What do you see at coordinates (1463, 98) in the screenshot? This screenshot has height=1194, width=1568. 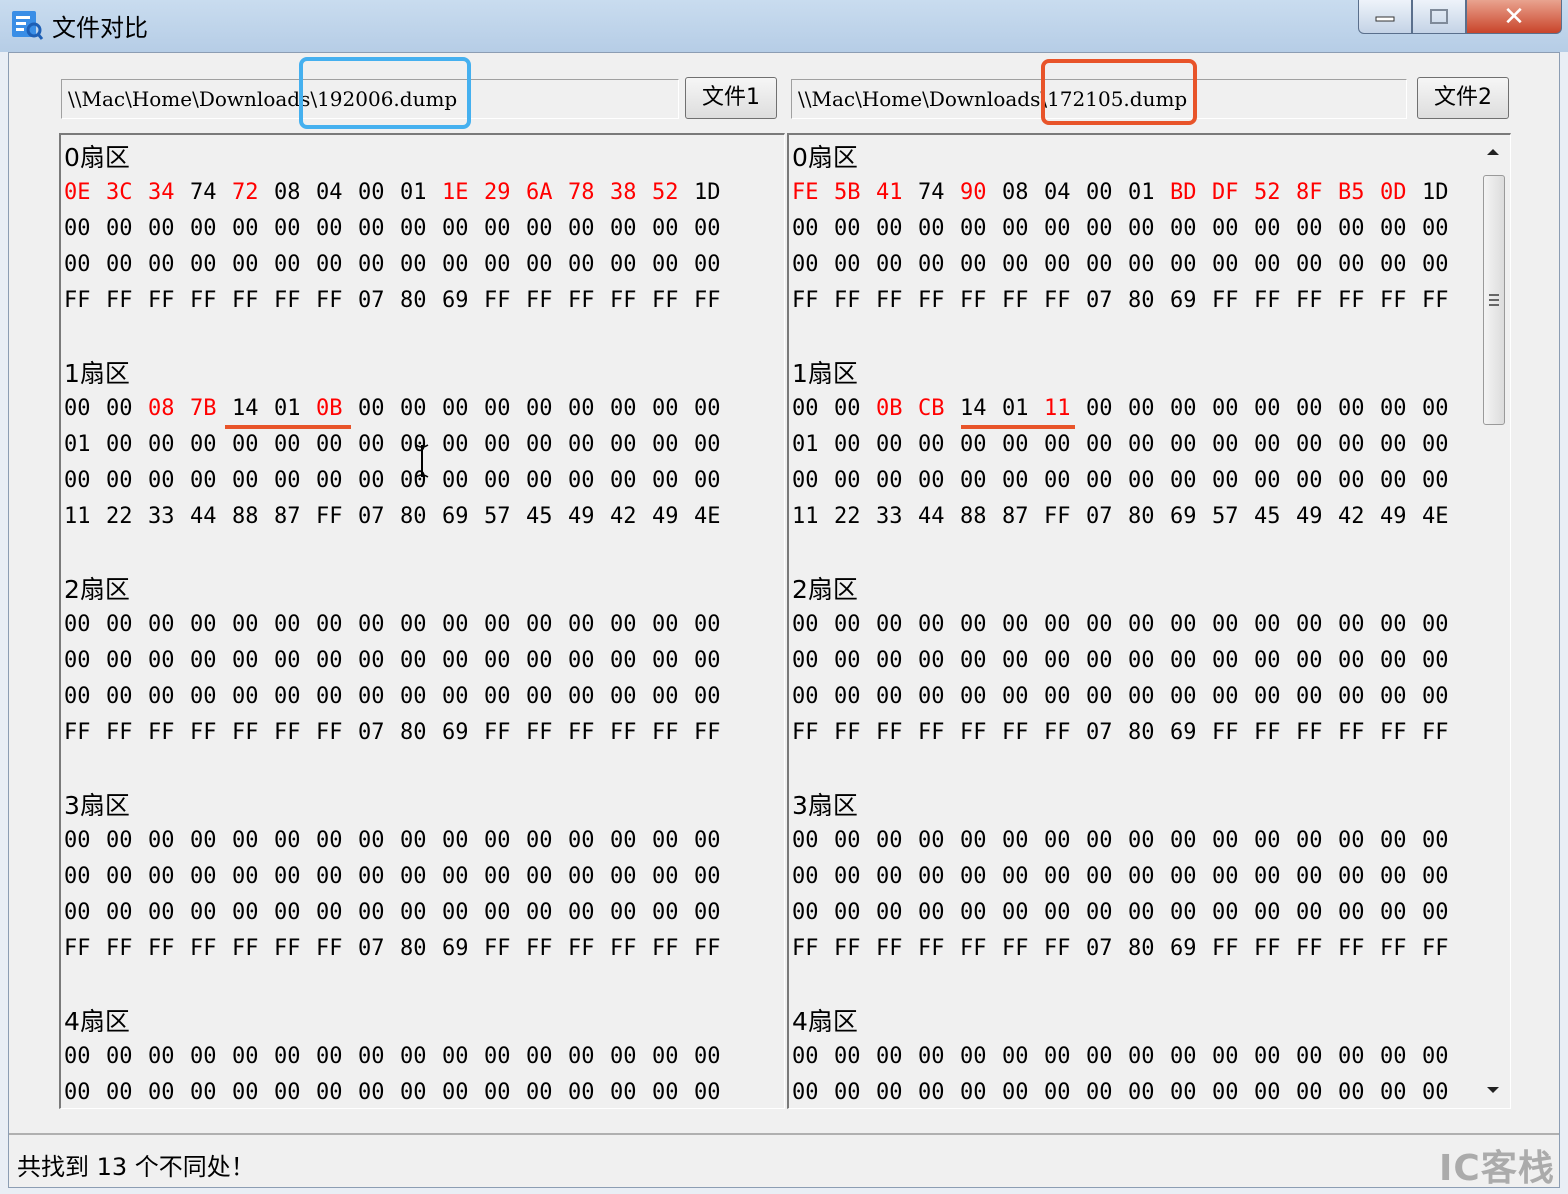 I see `file2-button: 文件2` at bounding box center [1463, 98].